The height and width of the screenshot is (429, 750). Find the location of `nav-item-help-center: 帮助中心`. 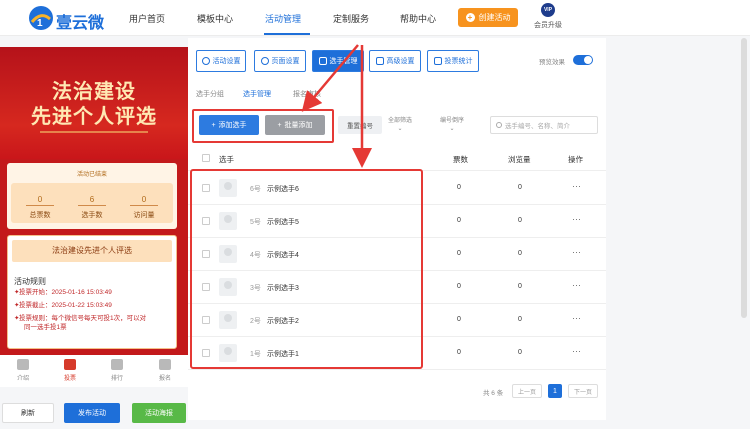

nav-item-help-center: 帮助中心 is located at coordinates (418, 18).